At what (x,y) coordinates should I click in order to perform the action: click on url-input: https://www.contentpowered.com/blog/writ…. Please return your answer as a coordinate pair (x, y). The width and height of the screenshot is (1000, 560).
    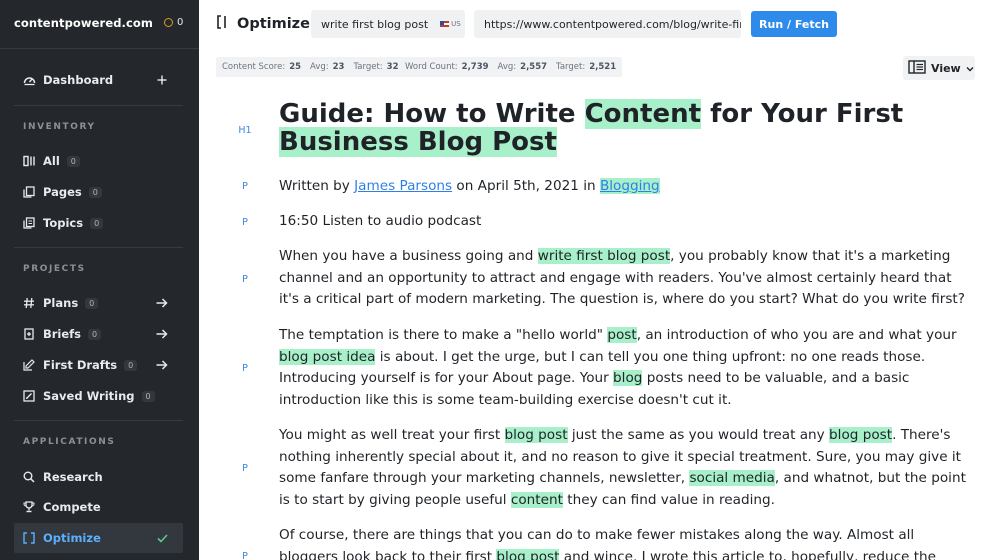
    Looking at the image, I should click on (607, 24).